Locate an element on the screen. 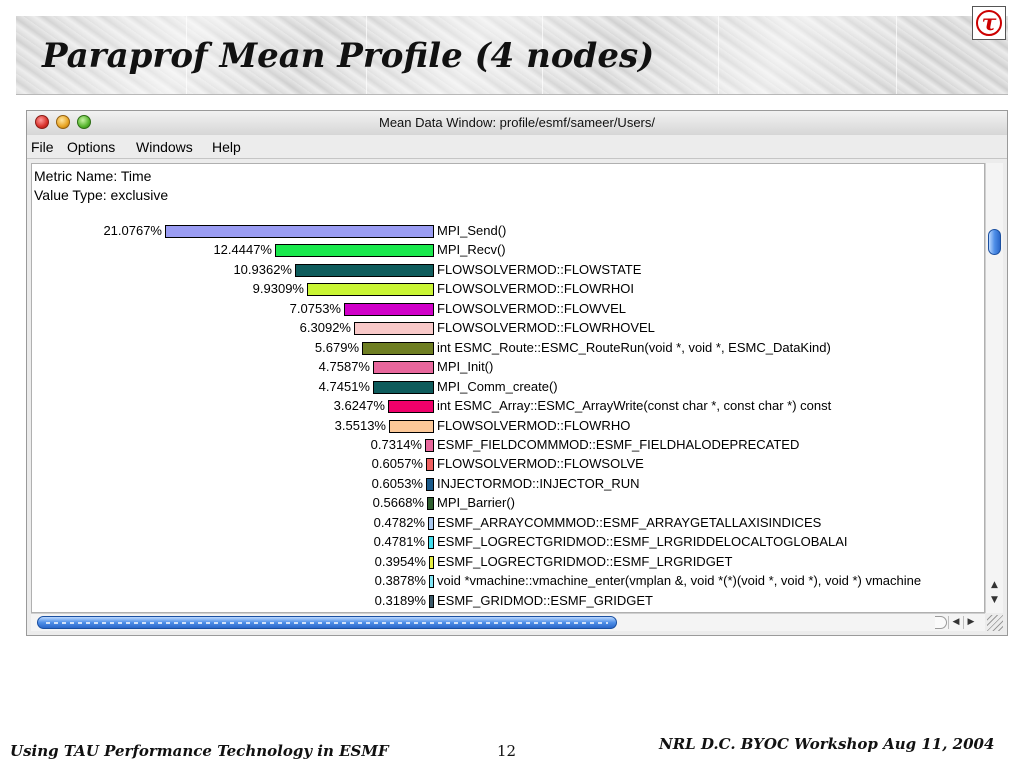  row-percent: 0.6053% is located at coordinates (397, 483).